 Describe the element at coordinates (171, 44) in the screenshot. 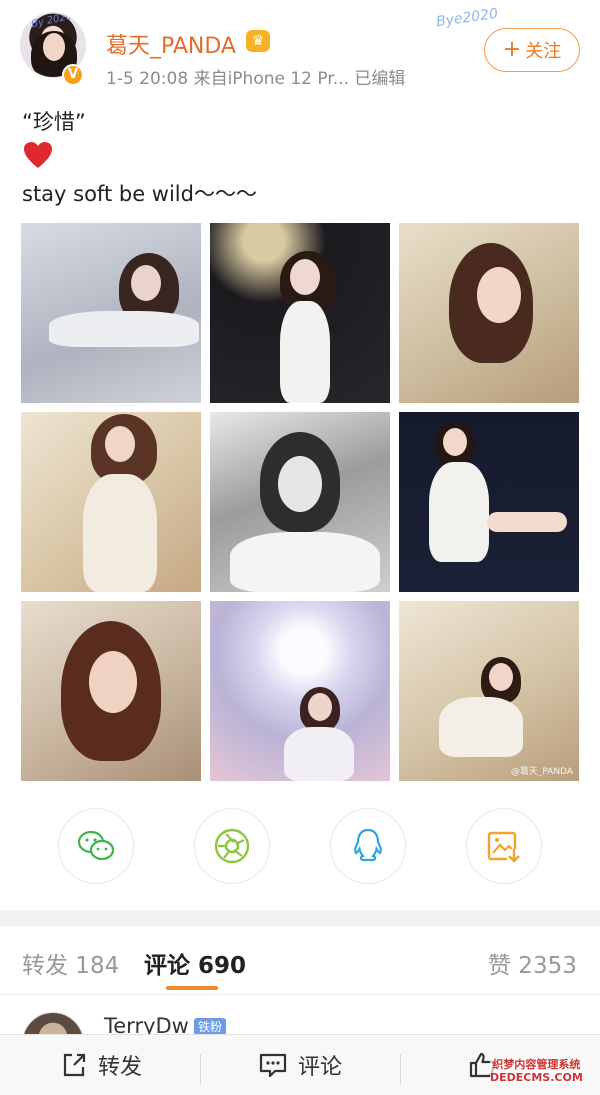

I see `username: 葛天_PANDA` at that location.